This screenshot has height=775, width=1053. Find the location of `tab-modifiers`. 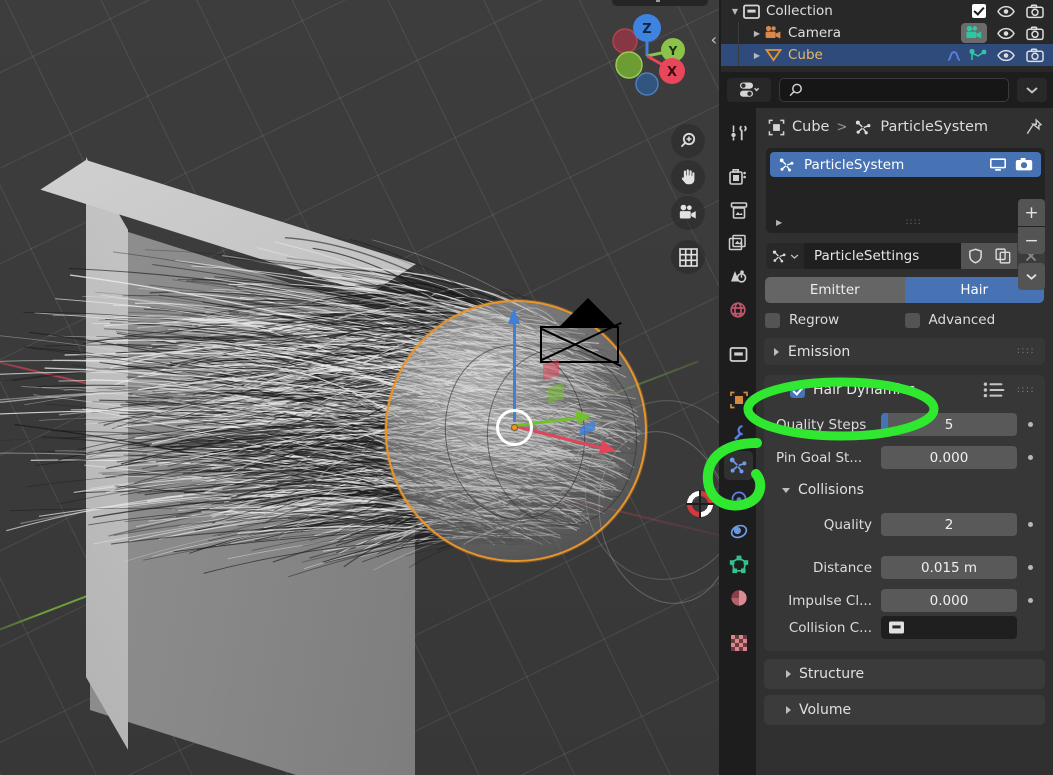

tab-modifiers is located at coordinates (738, 432).